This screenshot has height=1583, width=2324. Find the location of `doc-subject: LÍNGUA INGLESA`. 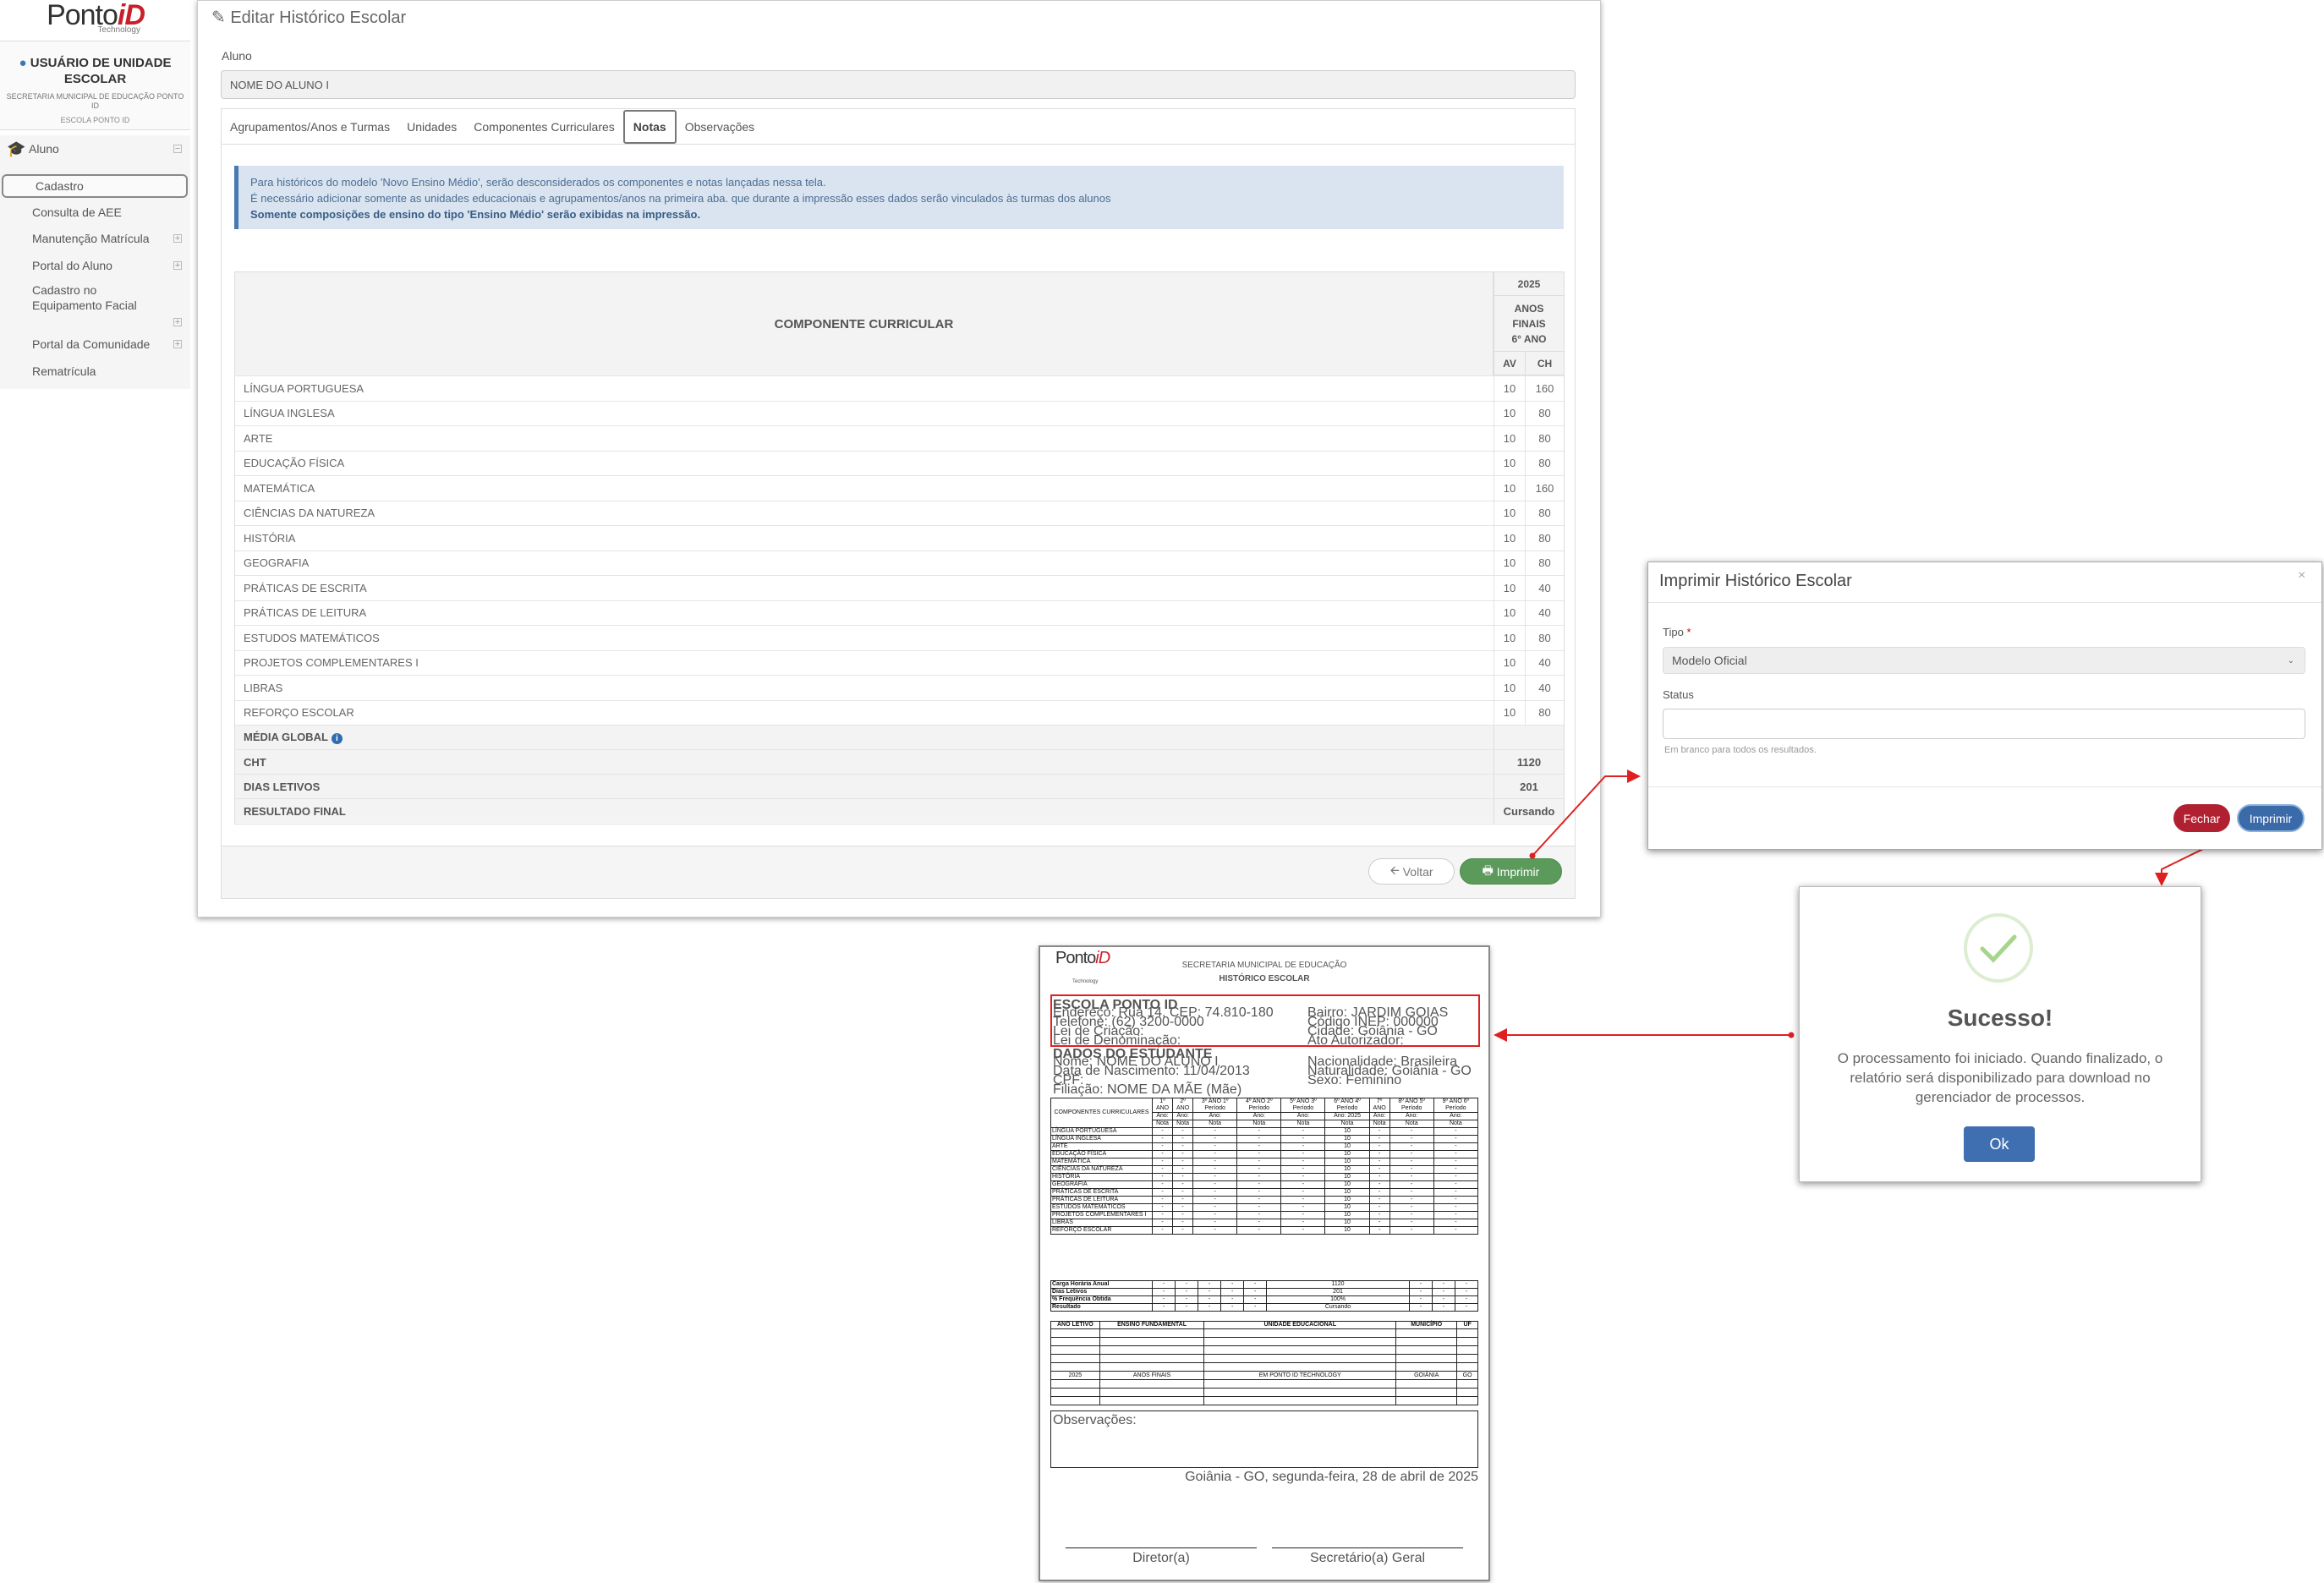

doc-subject: LÍNGUA INGLESA is located at coordinates (1101, 1139).